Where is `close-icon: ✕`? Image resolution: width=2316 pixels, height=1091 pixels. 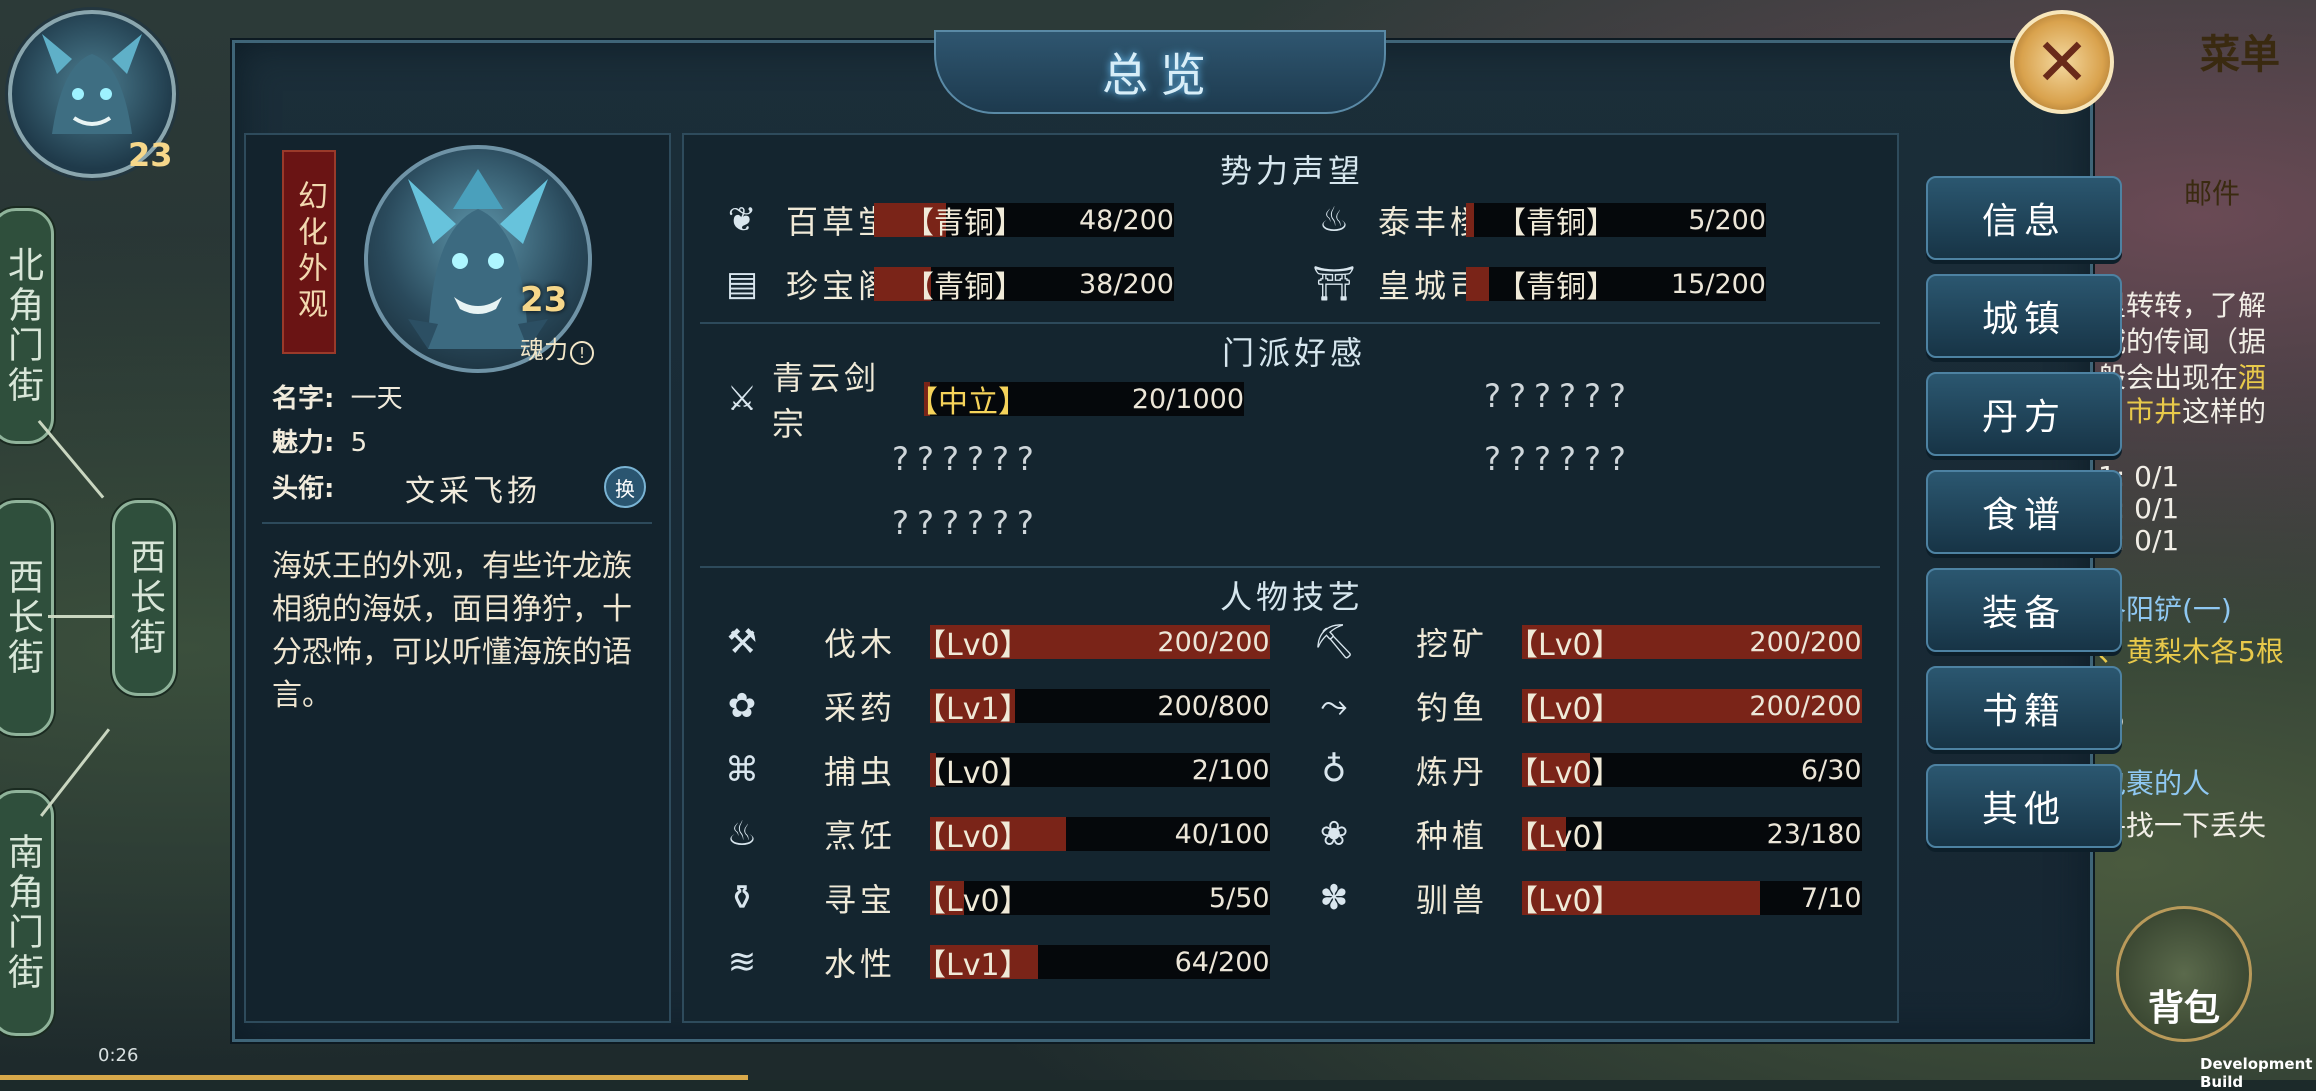
close-icon: ✕ is located at coordinates (2062, 62).